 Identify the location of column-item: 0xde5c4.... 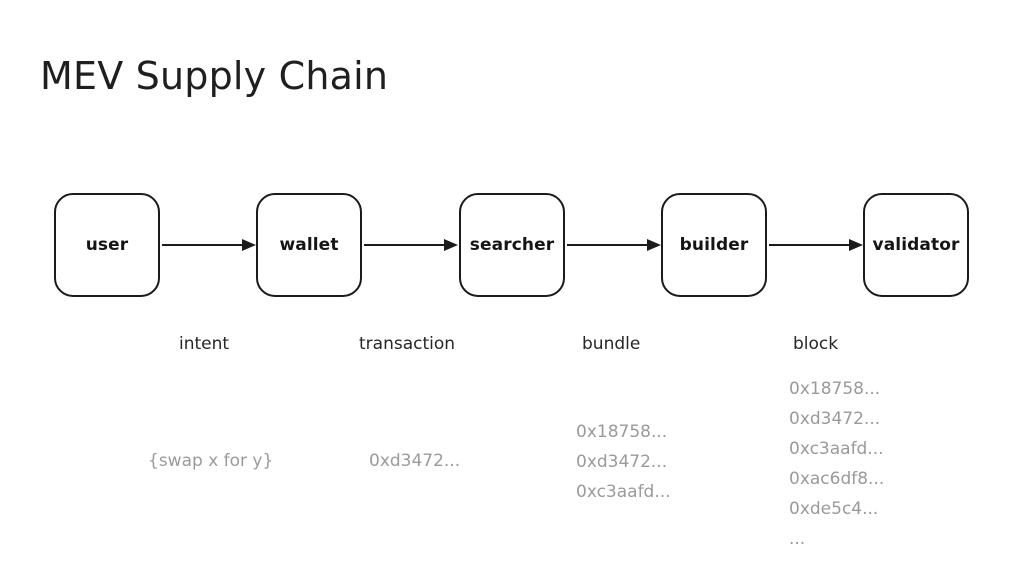
(834, 509).